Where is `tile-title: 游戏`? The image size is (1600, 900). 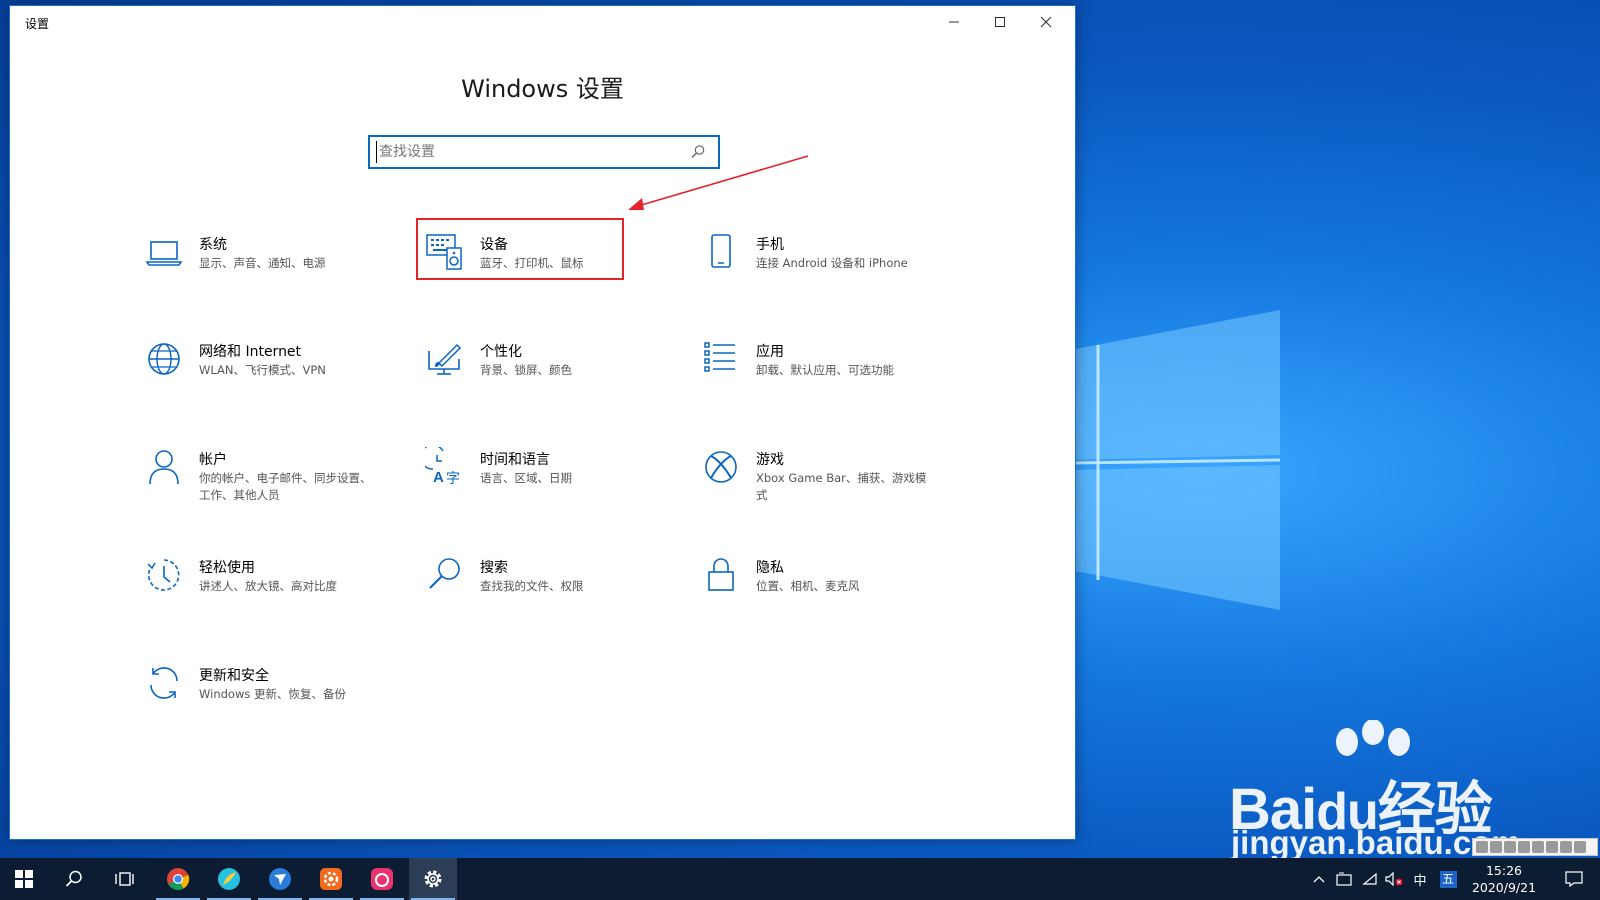 tile-title: 游戏 is located at coordinates (770, 460).